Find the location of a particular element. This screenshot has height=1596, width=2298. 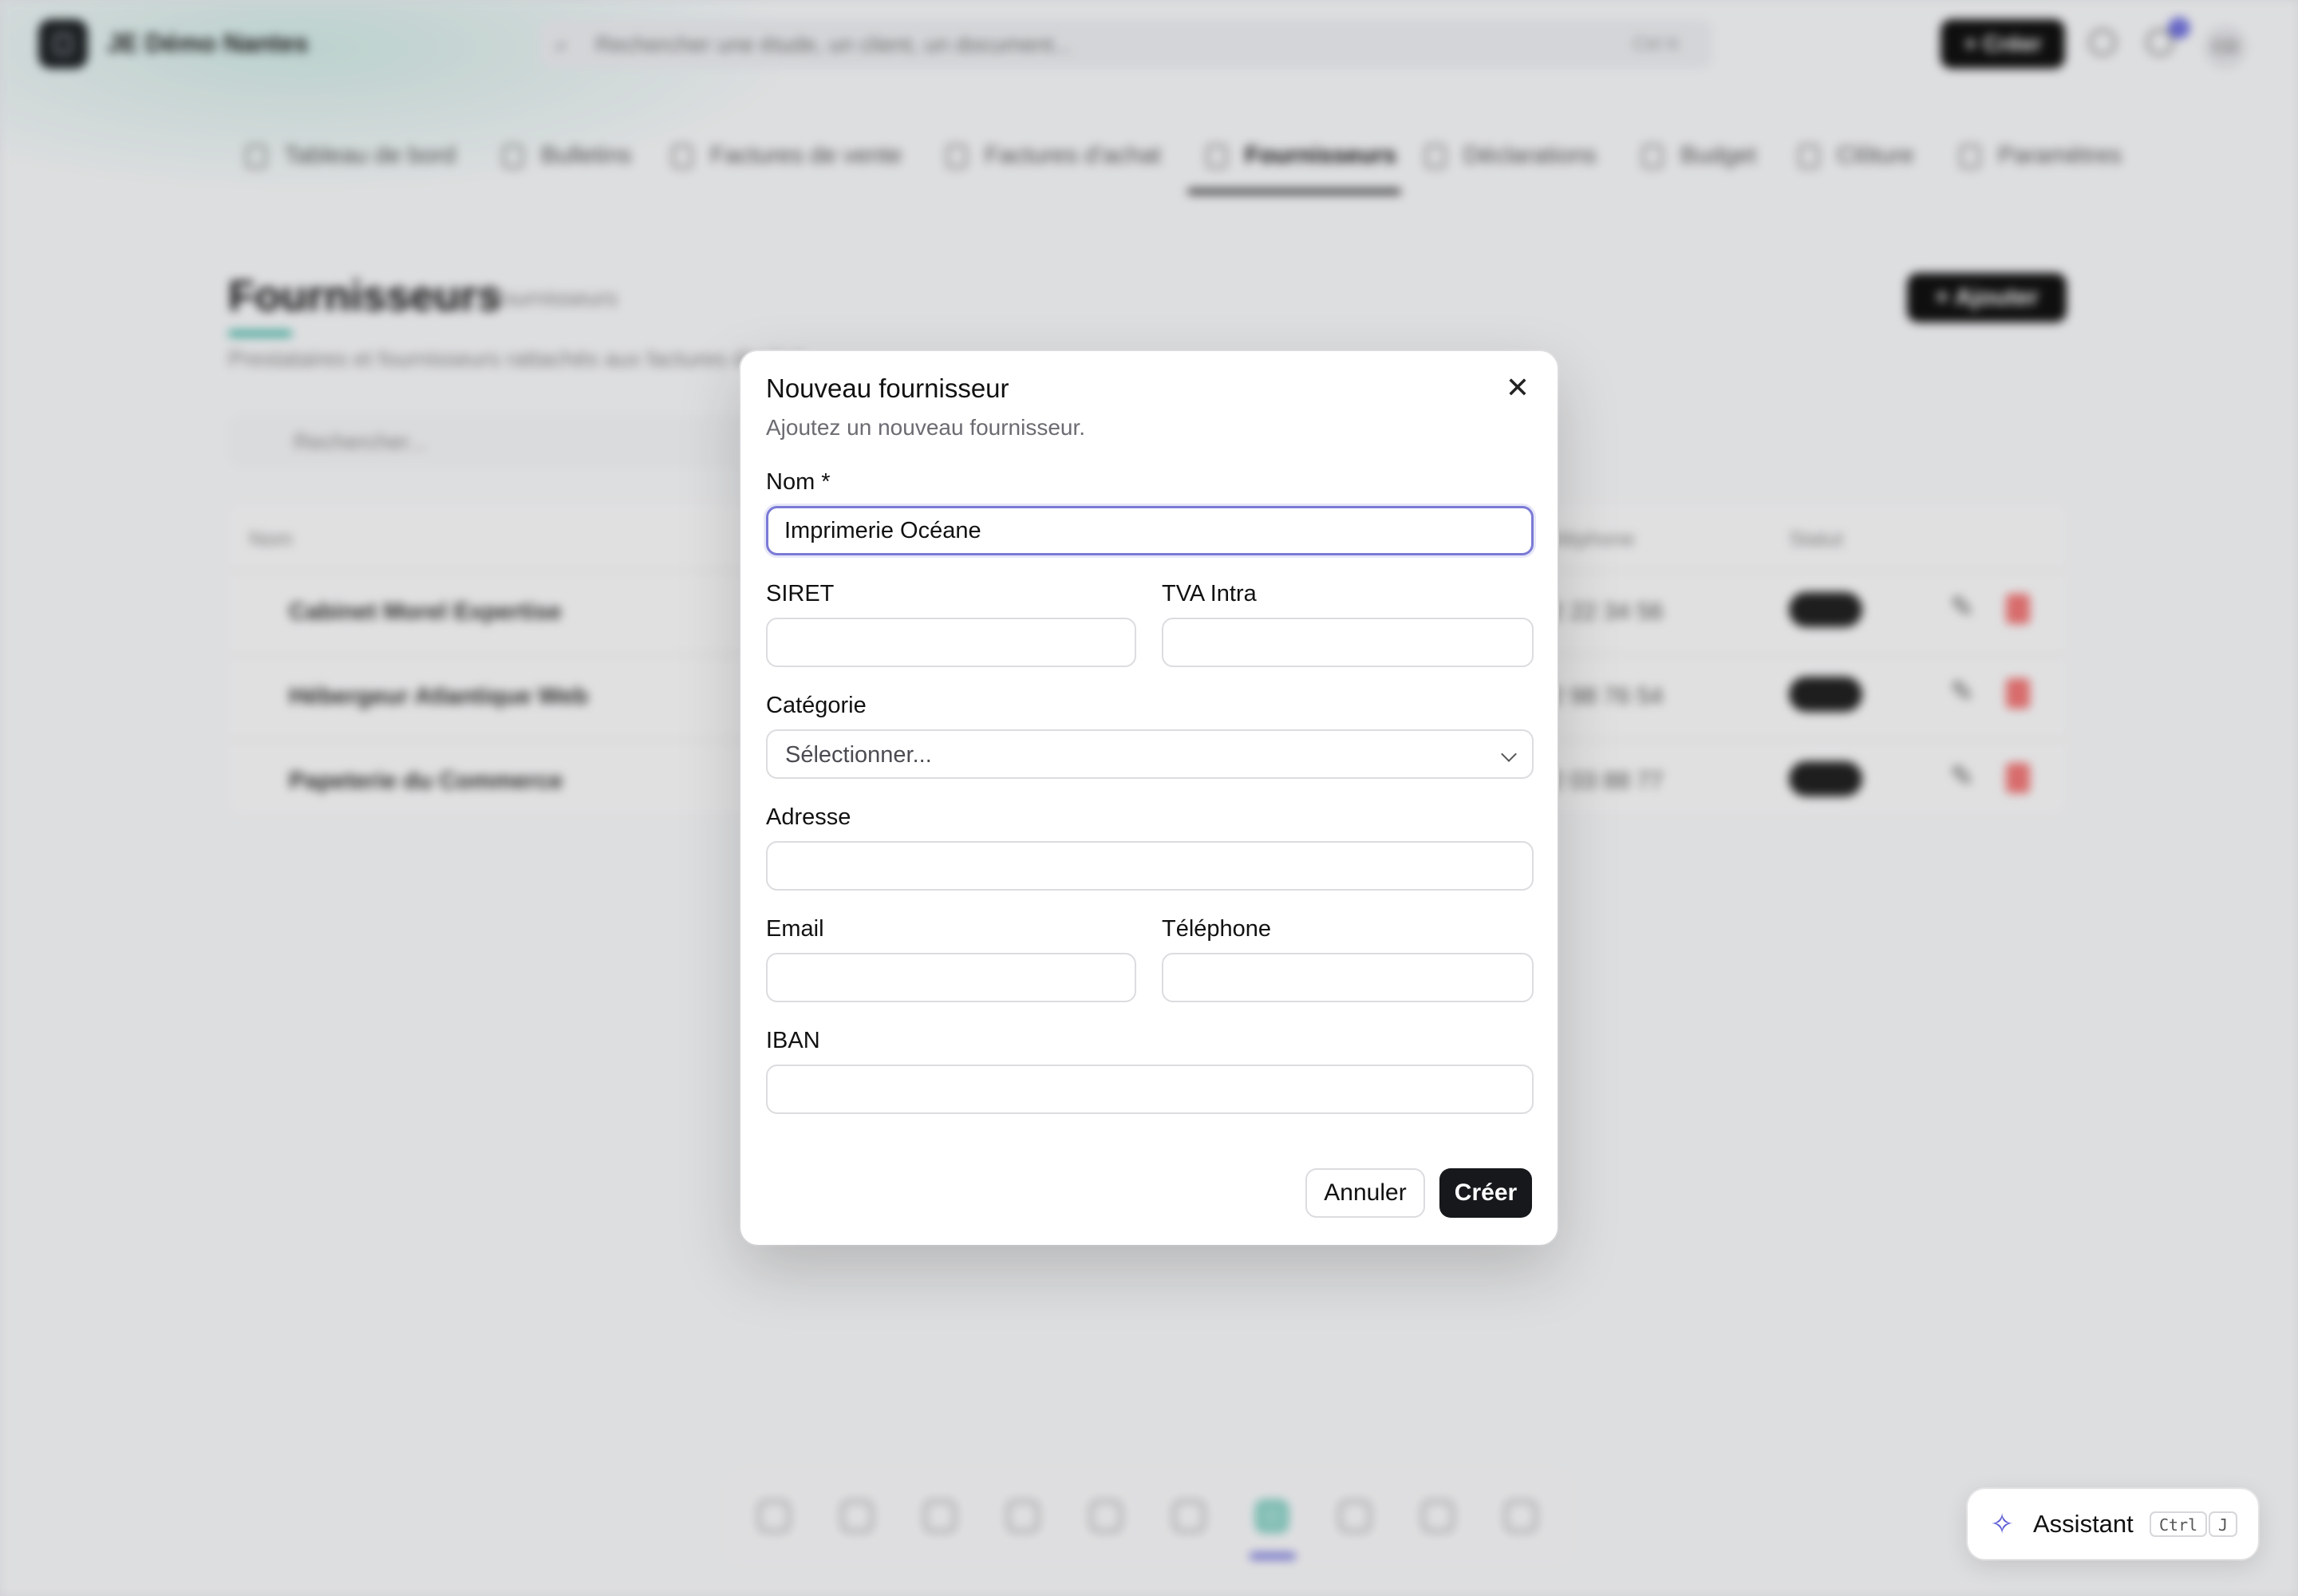

tva-input is located at coordinates (1348, 642).